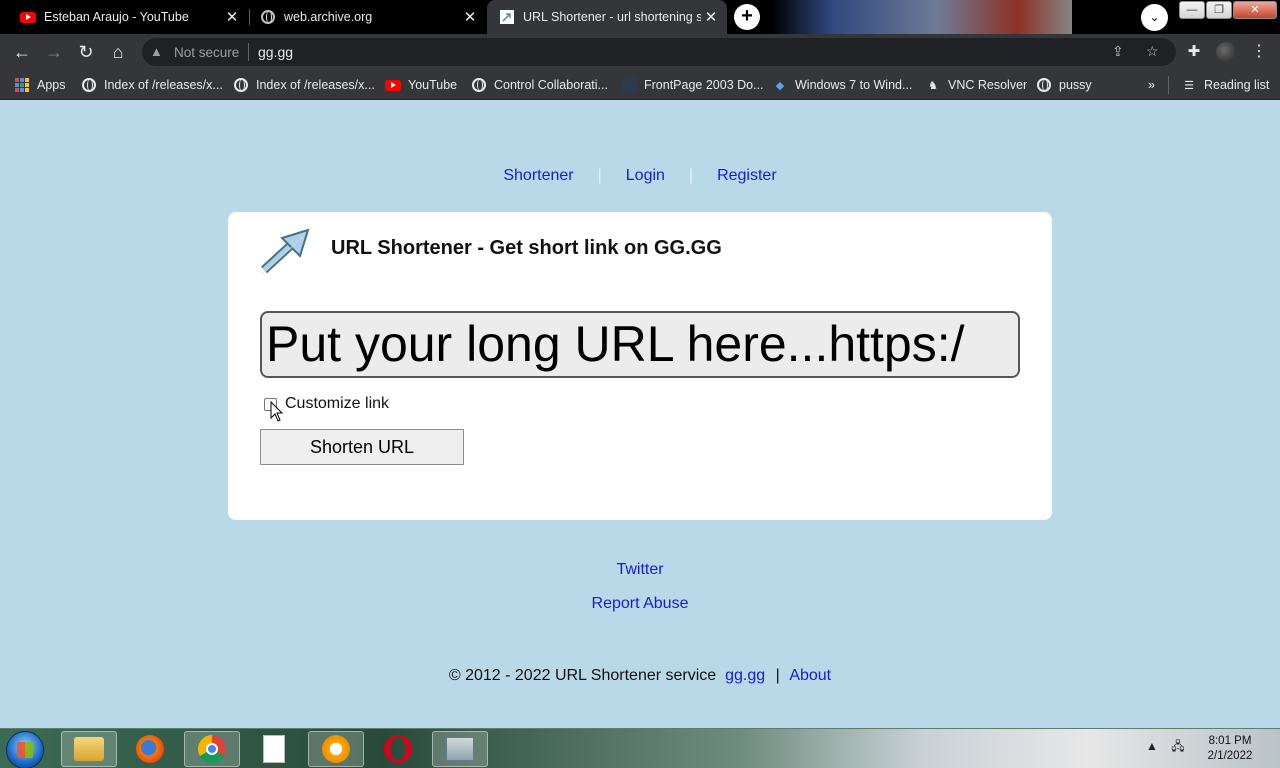  I want to click on nav-login-link: Login, so click(645, 175).